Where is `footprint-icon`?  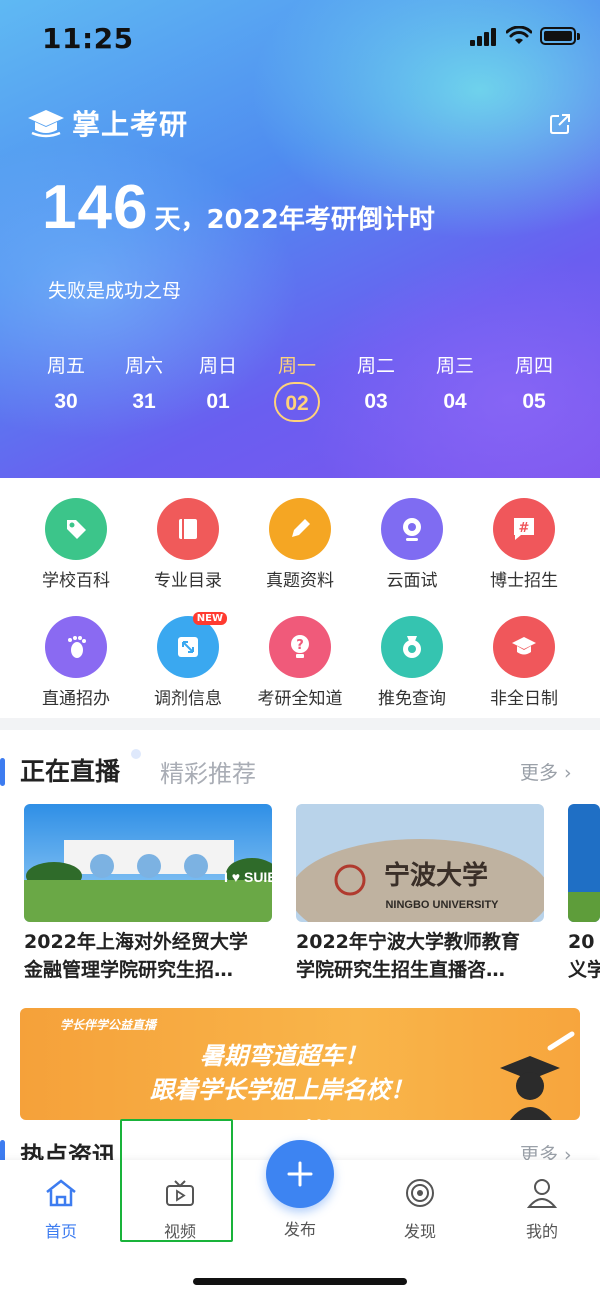
footprint-icon is located at coordinates (76, 647).